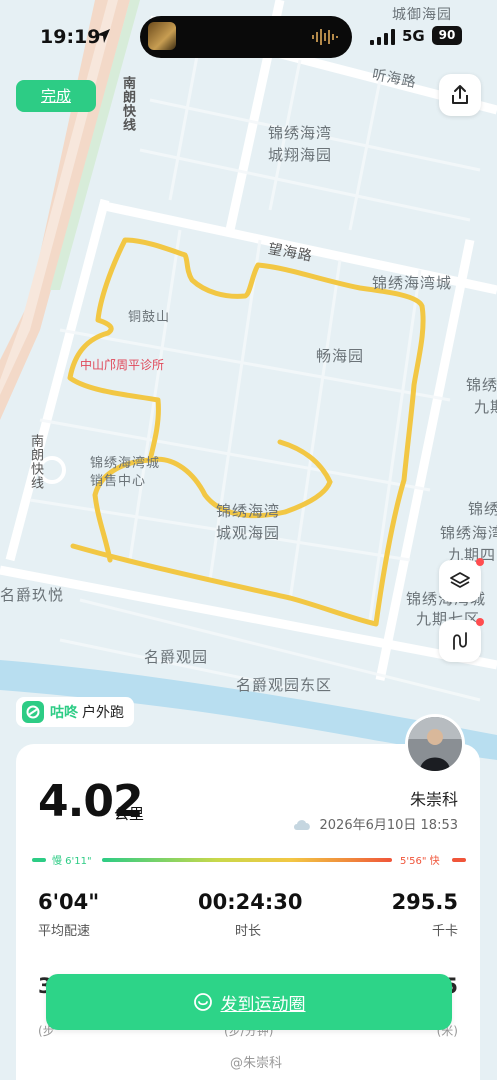  I want to click on map-label: 销售中心, so click(118, 481).